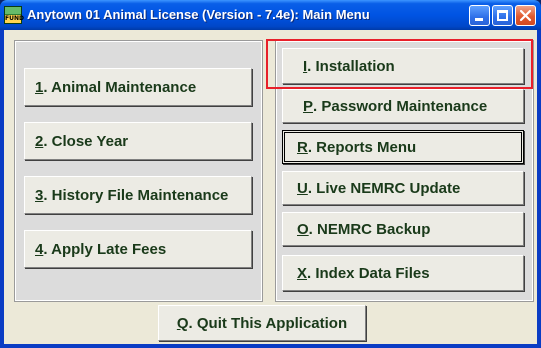  What do you see at coordinates (270, 346) in the screenshot?
I see `window-frame-bottom` at bounding box center [270, 346].